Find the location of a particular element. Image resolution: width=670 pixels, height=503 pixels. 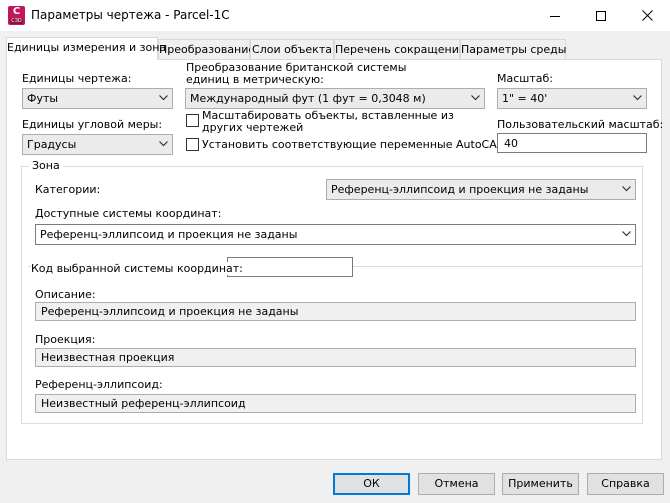

tab-object-layers: Слои объекта is located at coordinates (292, 49).